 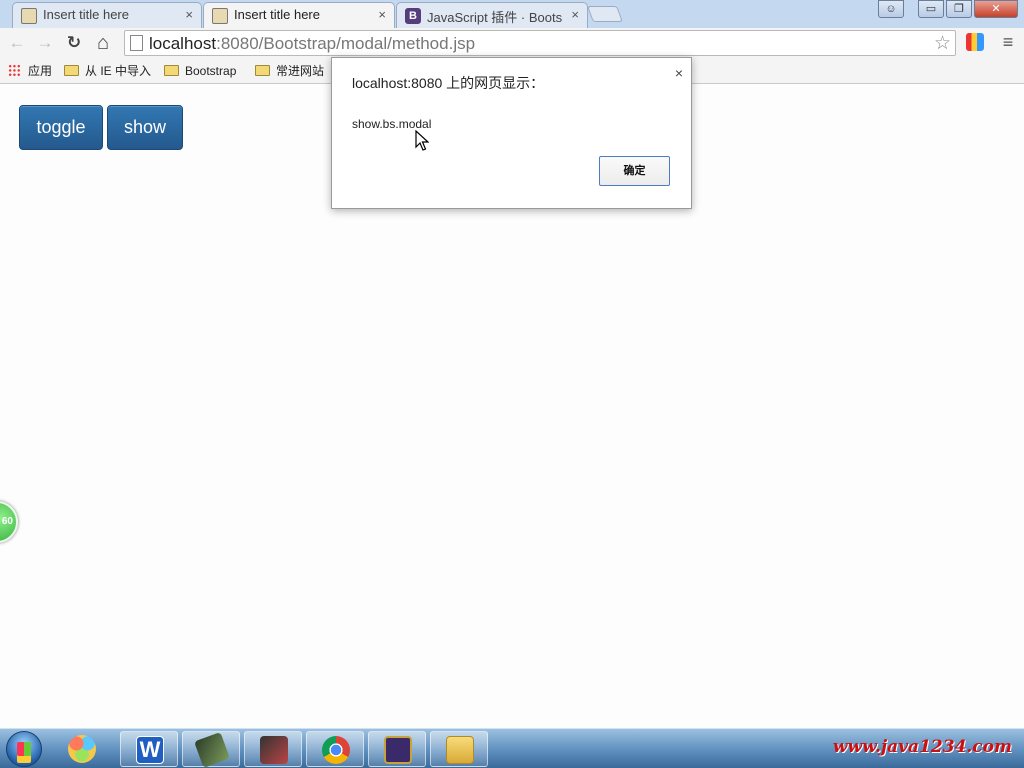 I want to click on start-button, so click(x=24, y=749).